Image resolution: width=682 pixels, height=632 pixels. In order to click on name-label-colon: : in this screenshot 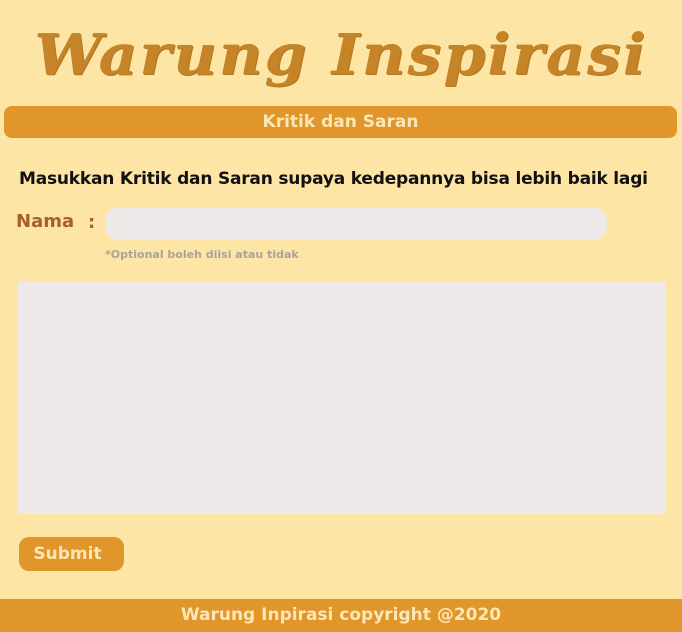, I will do `click(92, 222)`.